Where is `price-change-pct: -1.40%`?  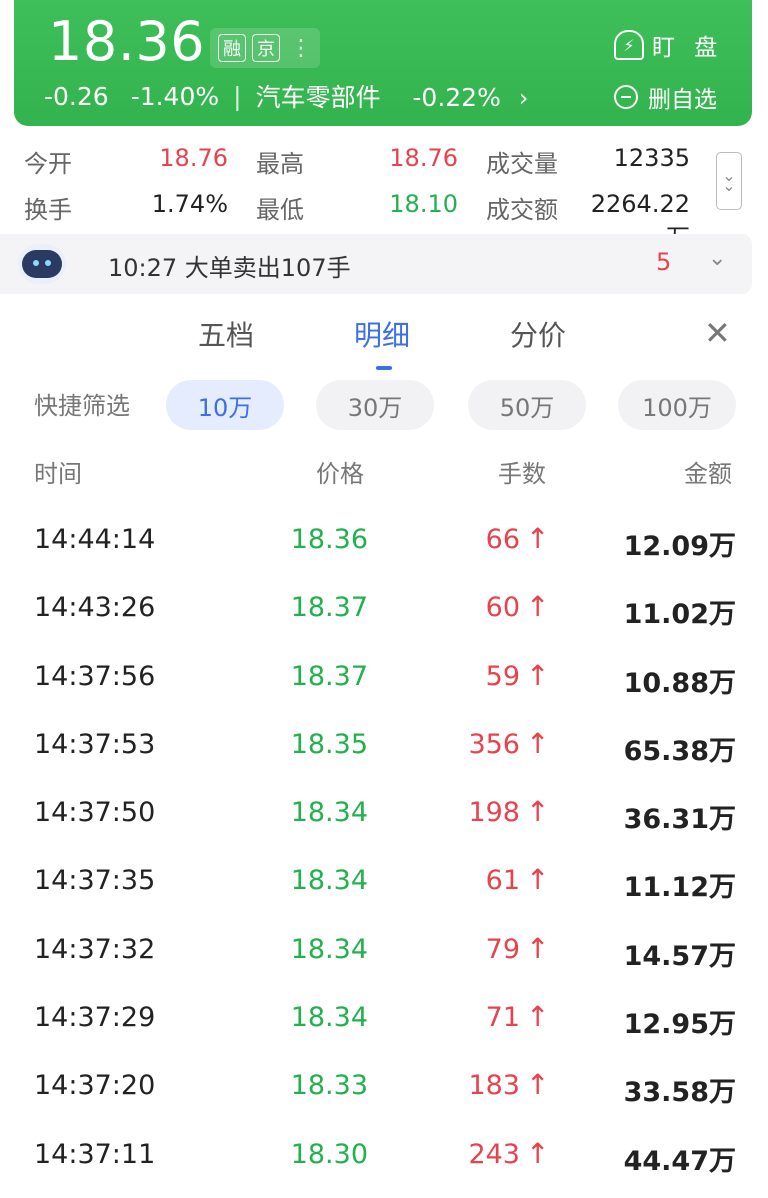 price-change-pct: -1.40% is located at coordinates (175, 96).